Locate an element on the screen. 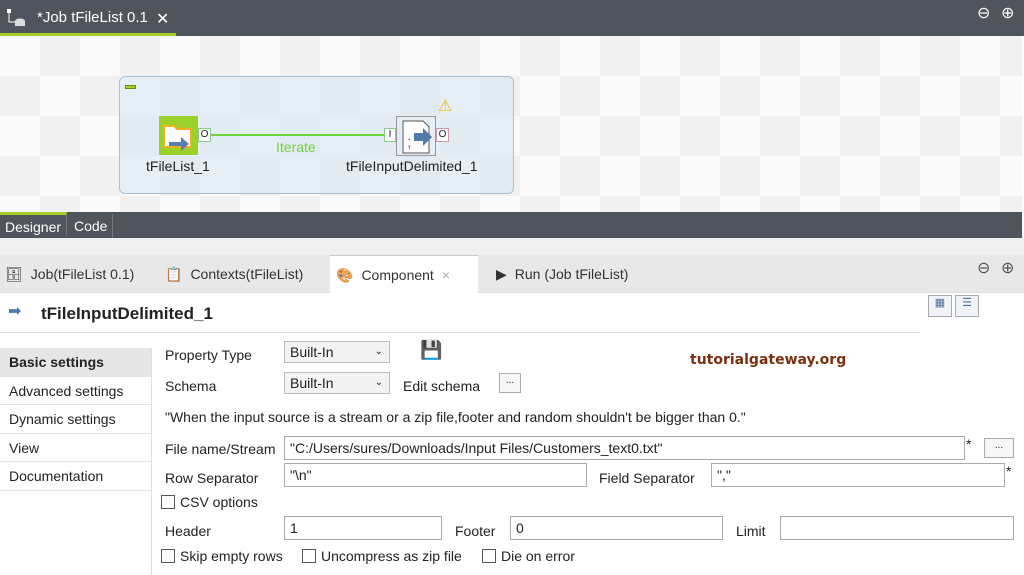 Image resolution: width=1024 pixels, height=575 pixels. input-port: I is located at coordinates (390, 135).